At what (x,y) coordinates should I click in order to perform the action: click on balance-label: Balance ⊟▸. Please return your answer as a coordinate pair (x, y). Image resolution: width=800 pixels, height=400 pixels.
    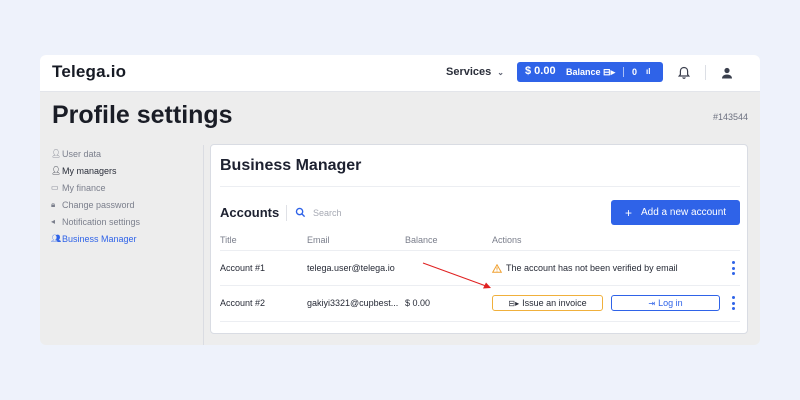
    Looking at the image, I should click on (591, 72).